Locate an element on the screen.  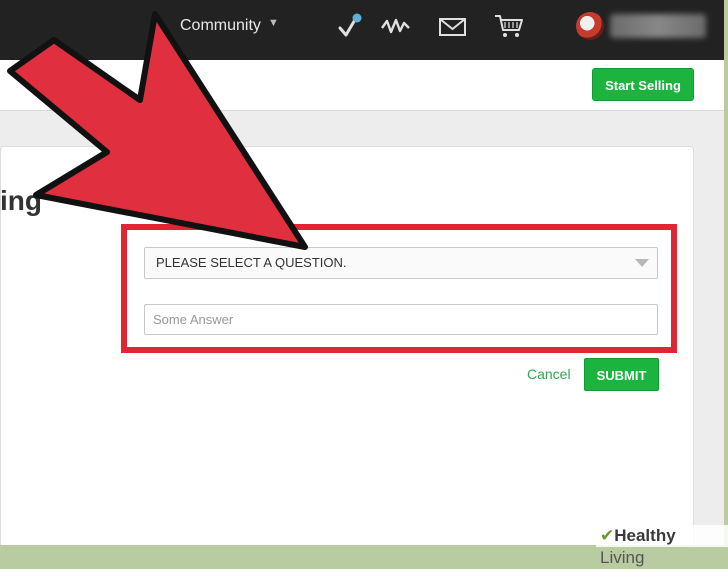
check-icon: ✔ is located at coordinates (607, 535).